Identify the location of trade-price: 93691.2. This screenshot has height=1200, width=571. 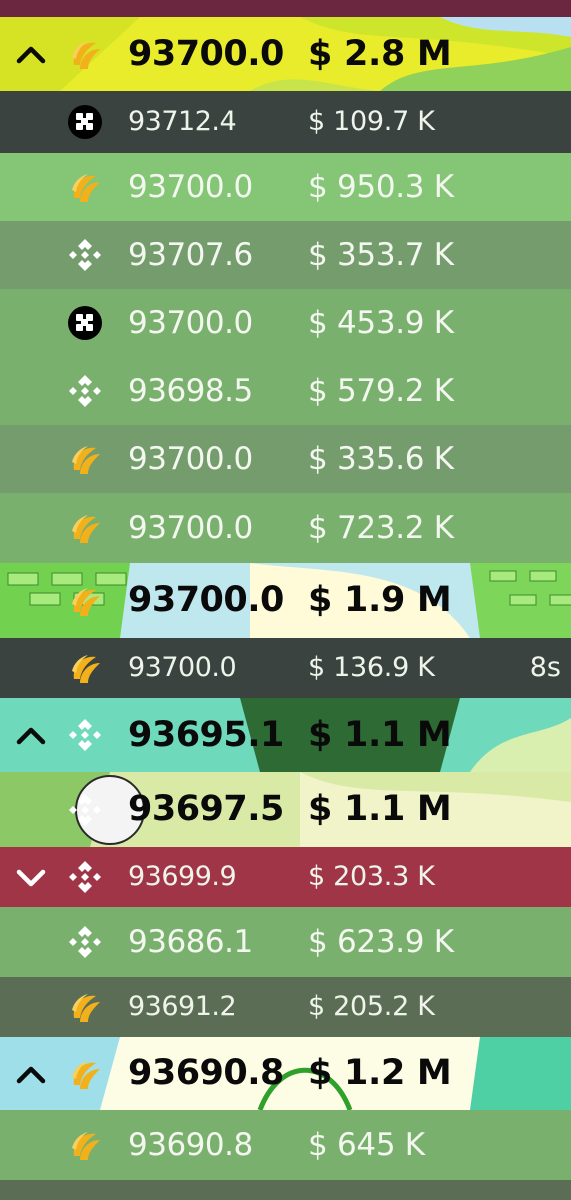
(182, 1006).